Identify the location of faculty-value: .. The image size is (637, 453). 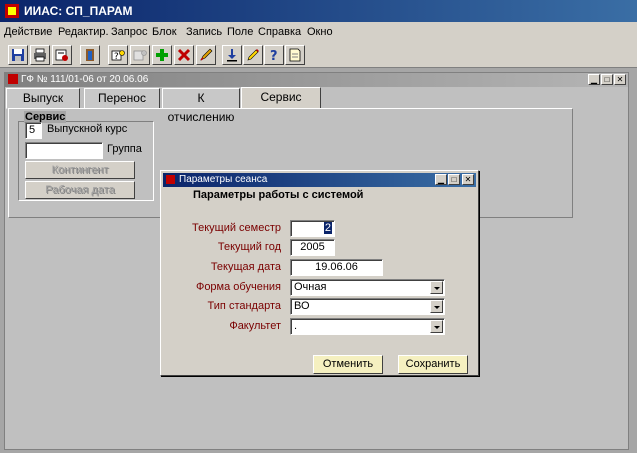
(296, 326).